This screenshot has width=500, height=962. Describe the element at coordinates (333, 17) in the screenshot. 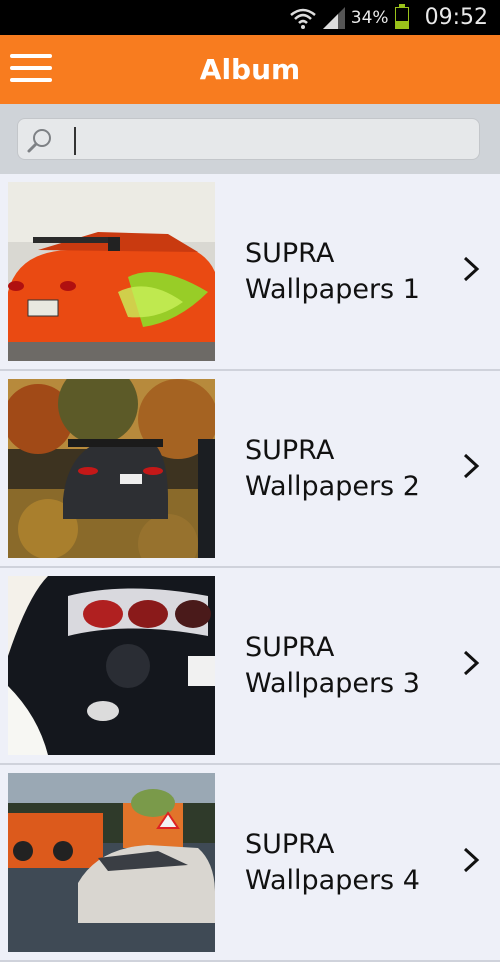

I see `signal-icon` at that location.